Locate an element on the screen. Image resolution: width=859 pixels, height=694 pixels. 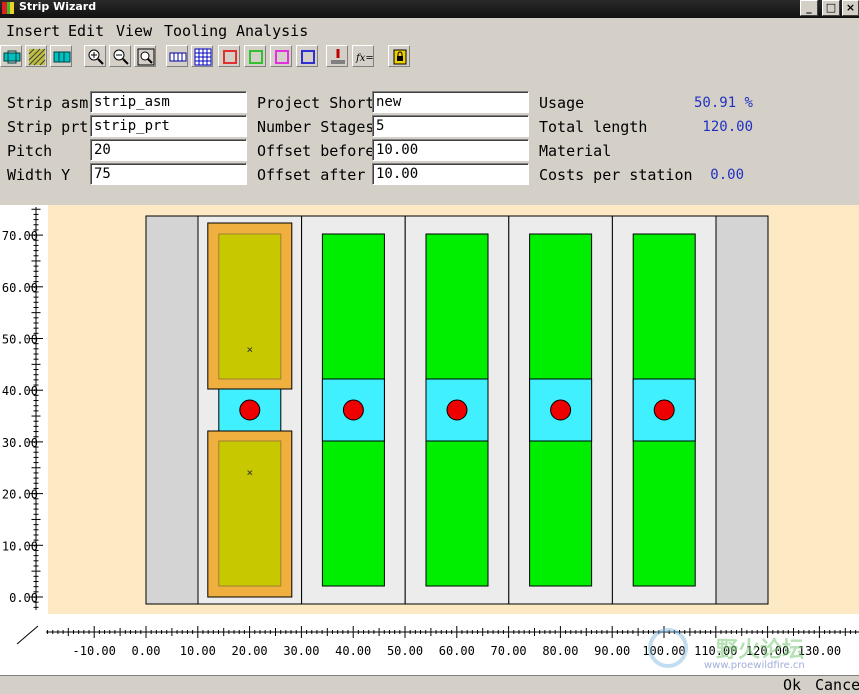
strip-offset-after is located at coordinates (742, 410).